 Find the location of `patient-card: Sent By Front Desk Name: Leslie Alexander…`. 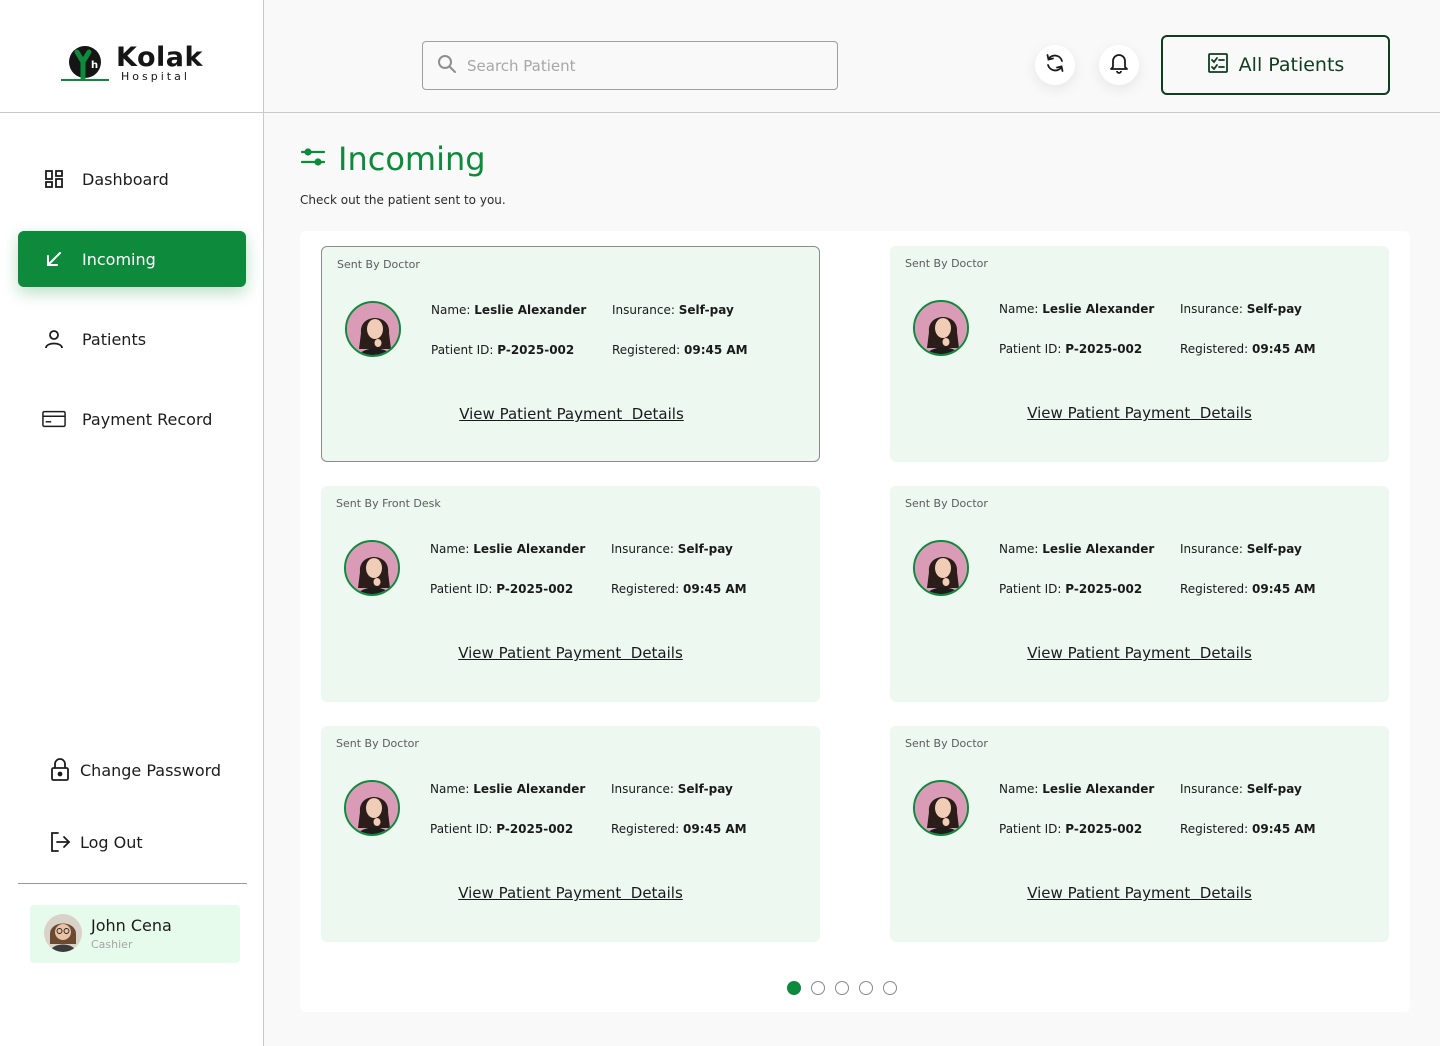

patient-card: Sent By Front Desk Name: Leslie Alexander… is located at coordinates (570, 594).